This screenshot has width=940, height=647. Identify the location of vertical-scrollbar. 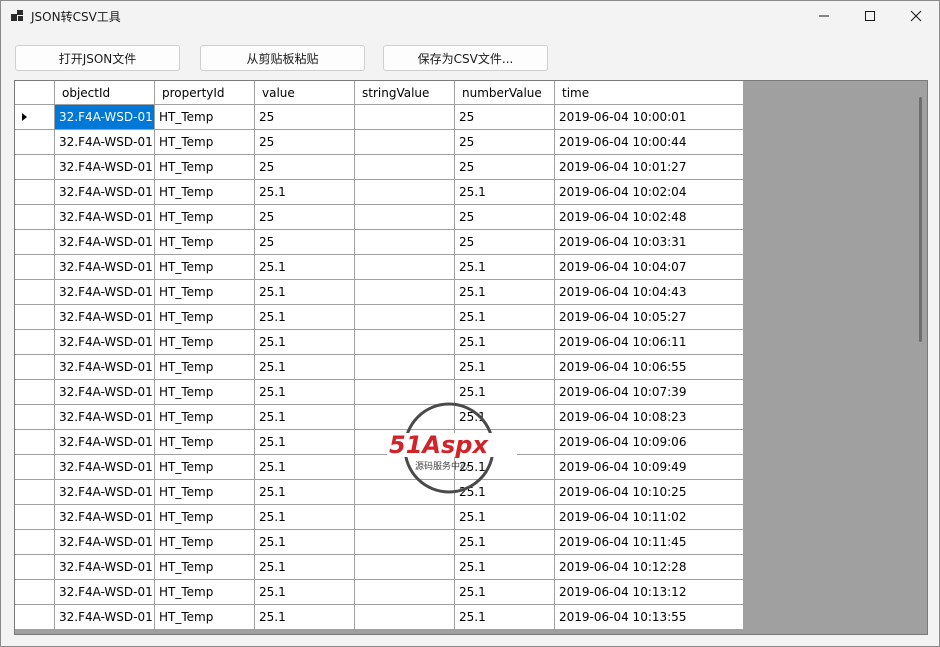
(920, 357).